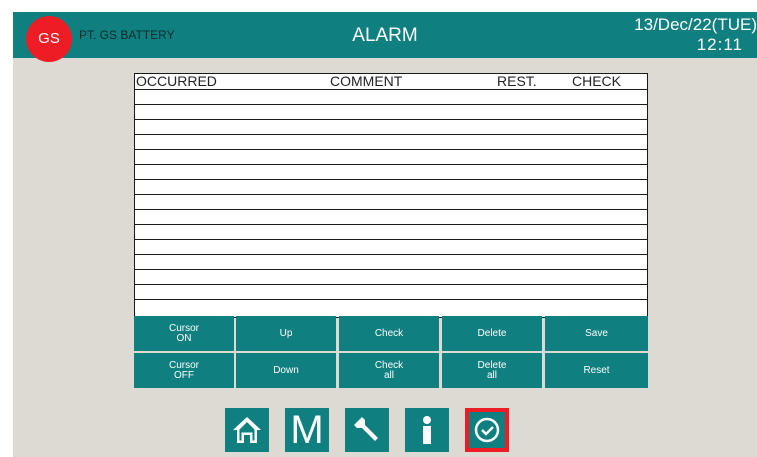  I want to click on wrench-icon, so click(366, 429).